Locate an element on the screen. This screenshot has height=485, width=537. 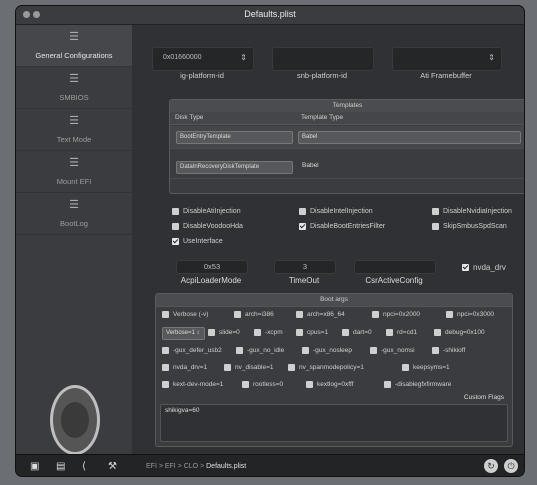
boot-args-title: Boot args is located at coordinates (334, 300).